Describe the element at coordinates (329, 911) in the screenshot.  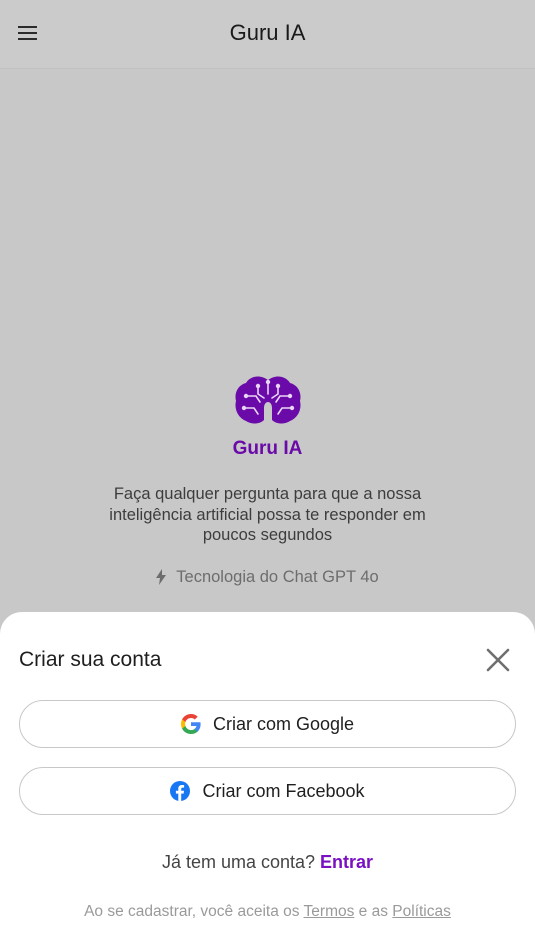
I see `terms-link: Termos` at that location.